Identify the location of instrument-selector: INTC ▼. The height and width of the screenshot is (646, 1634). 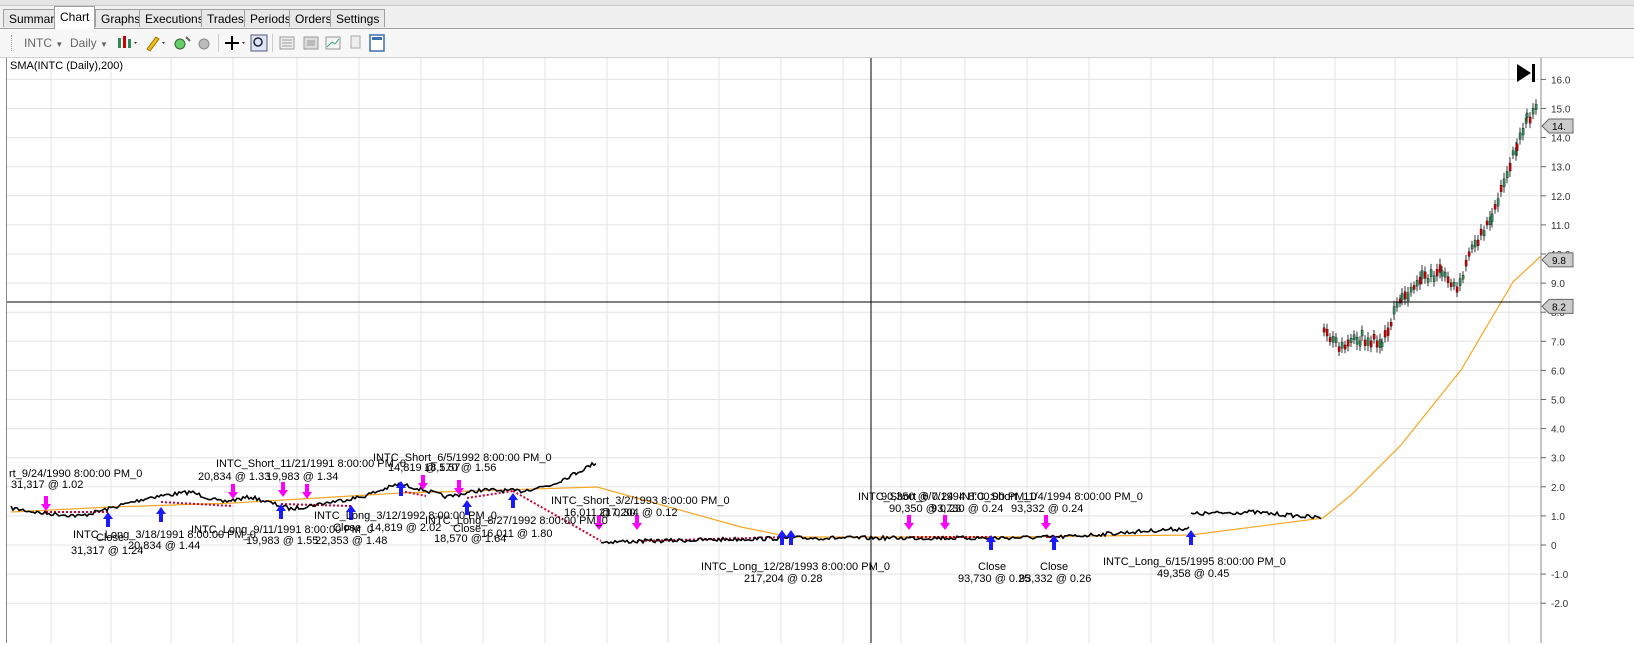
(43, 43).